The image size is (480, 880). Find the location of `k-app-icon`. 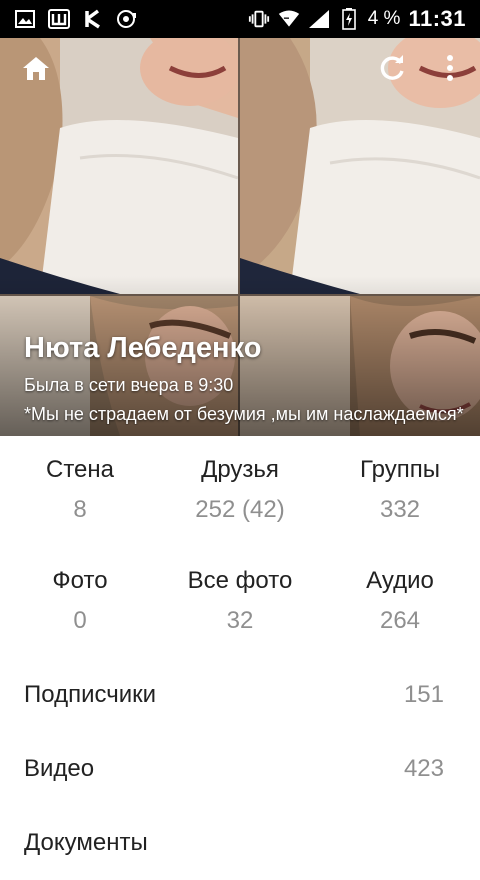

k-app-icon is located at coordinates (93, 19).